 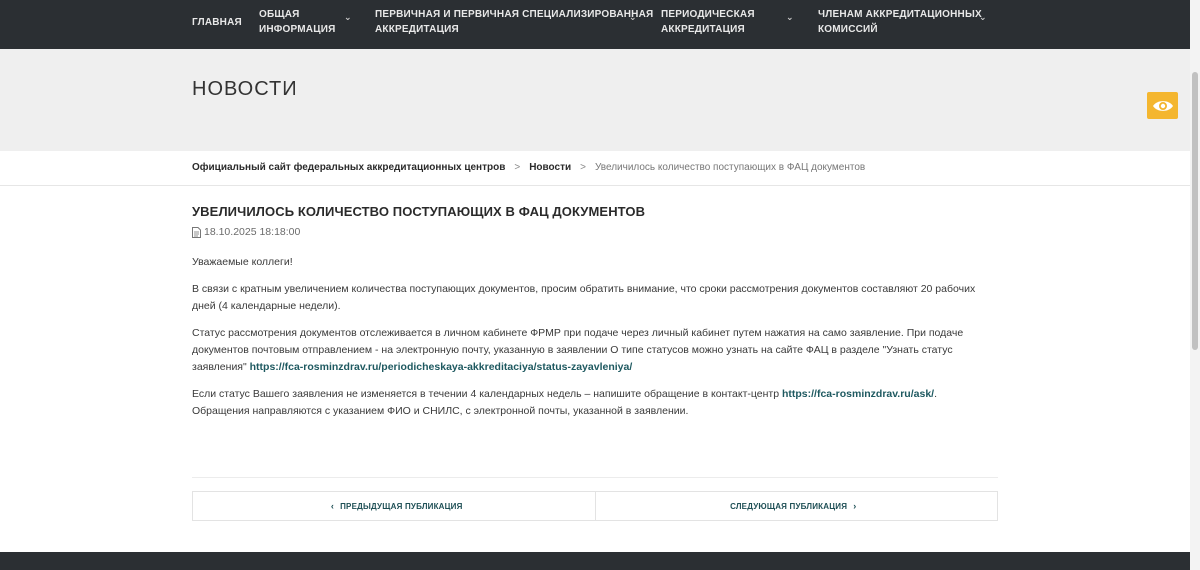 I want to click on chevron-right-icon: ›, so click(x=855, y=506).